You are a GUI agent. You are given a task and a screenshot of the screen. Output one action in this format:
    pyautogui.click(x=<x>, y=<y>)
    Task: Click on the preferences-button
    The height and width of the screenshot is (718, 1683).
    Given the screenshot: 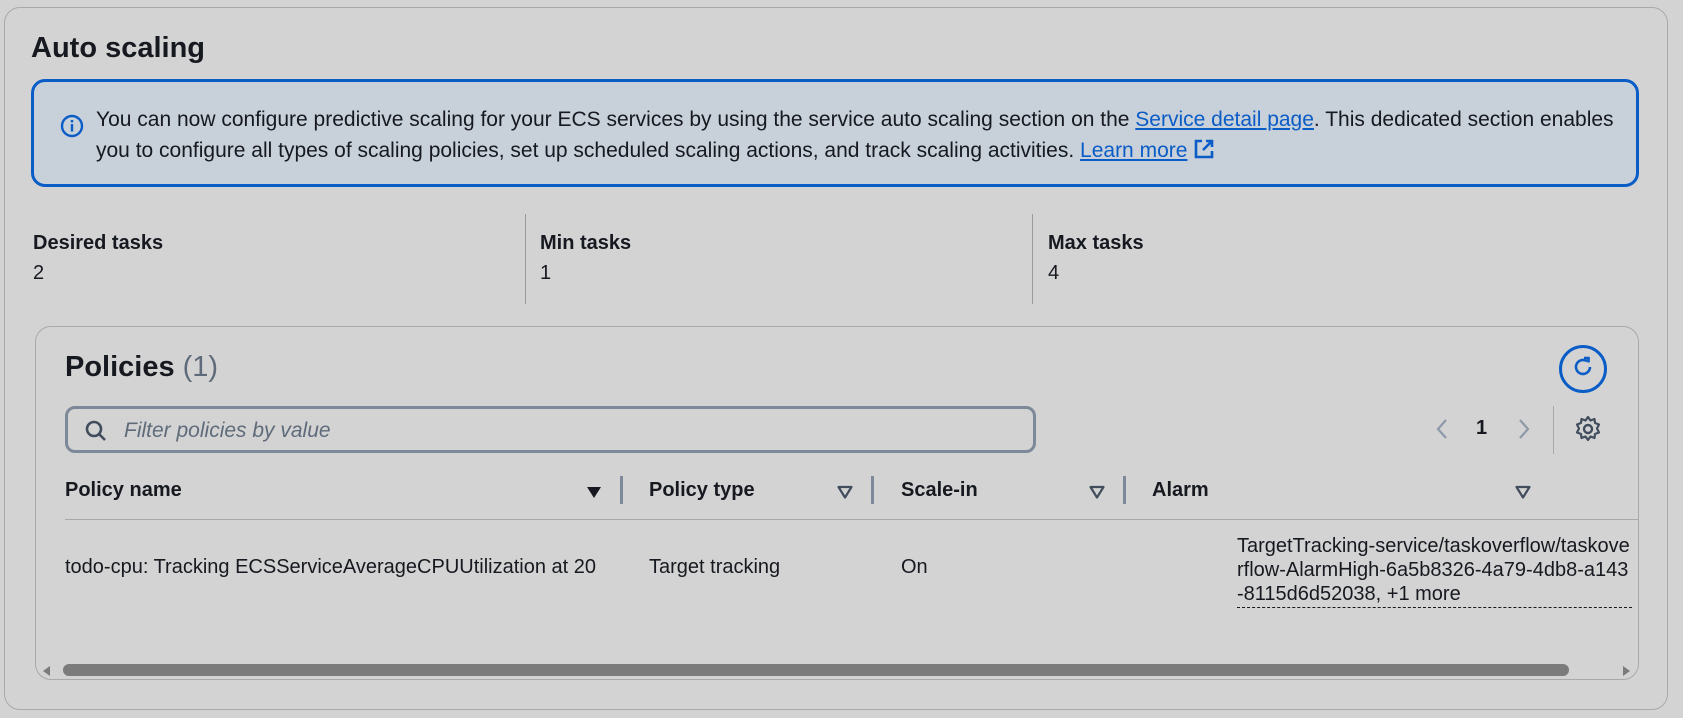 What is the action you would take?
    pyautogui.click(x=1588, y=431)
    